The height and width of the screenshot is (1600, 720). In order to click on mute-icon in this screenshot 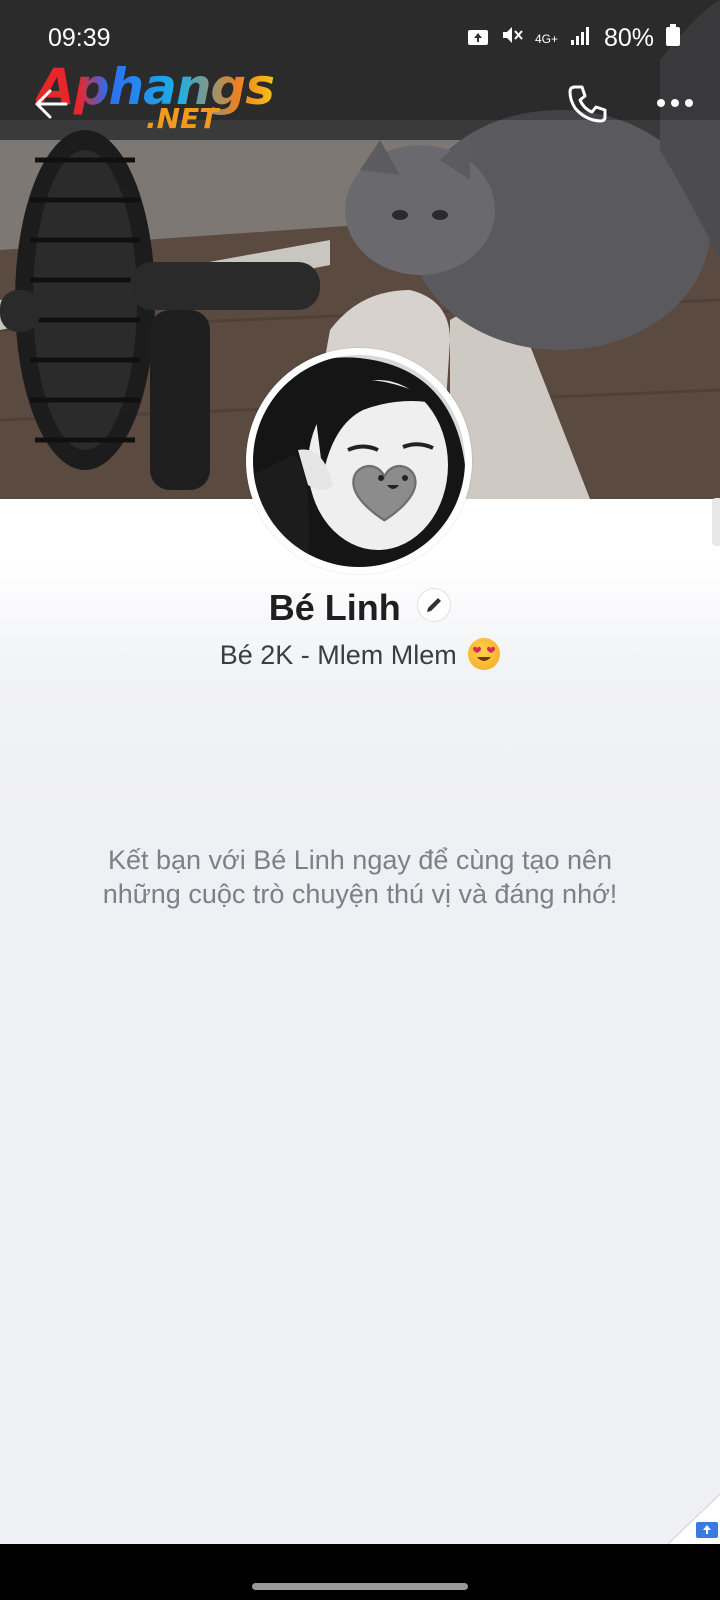, I will do `click(512, 38)`.